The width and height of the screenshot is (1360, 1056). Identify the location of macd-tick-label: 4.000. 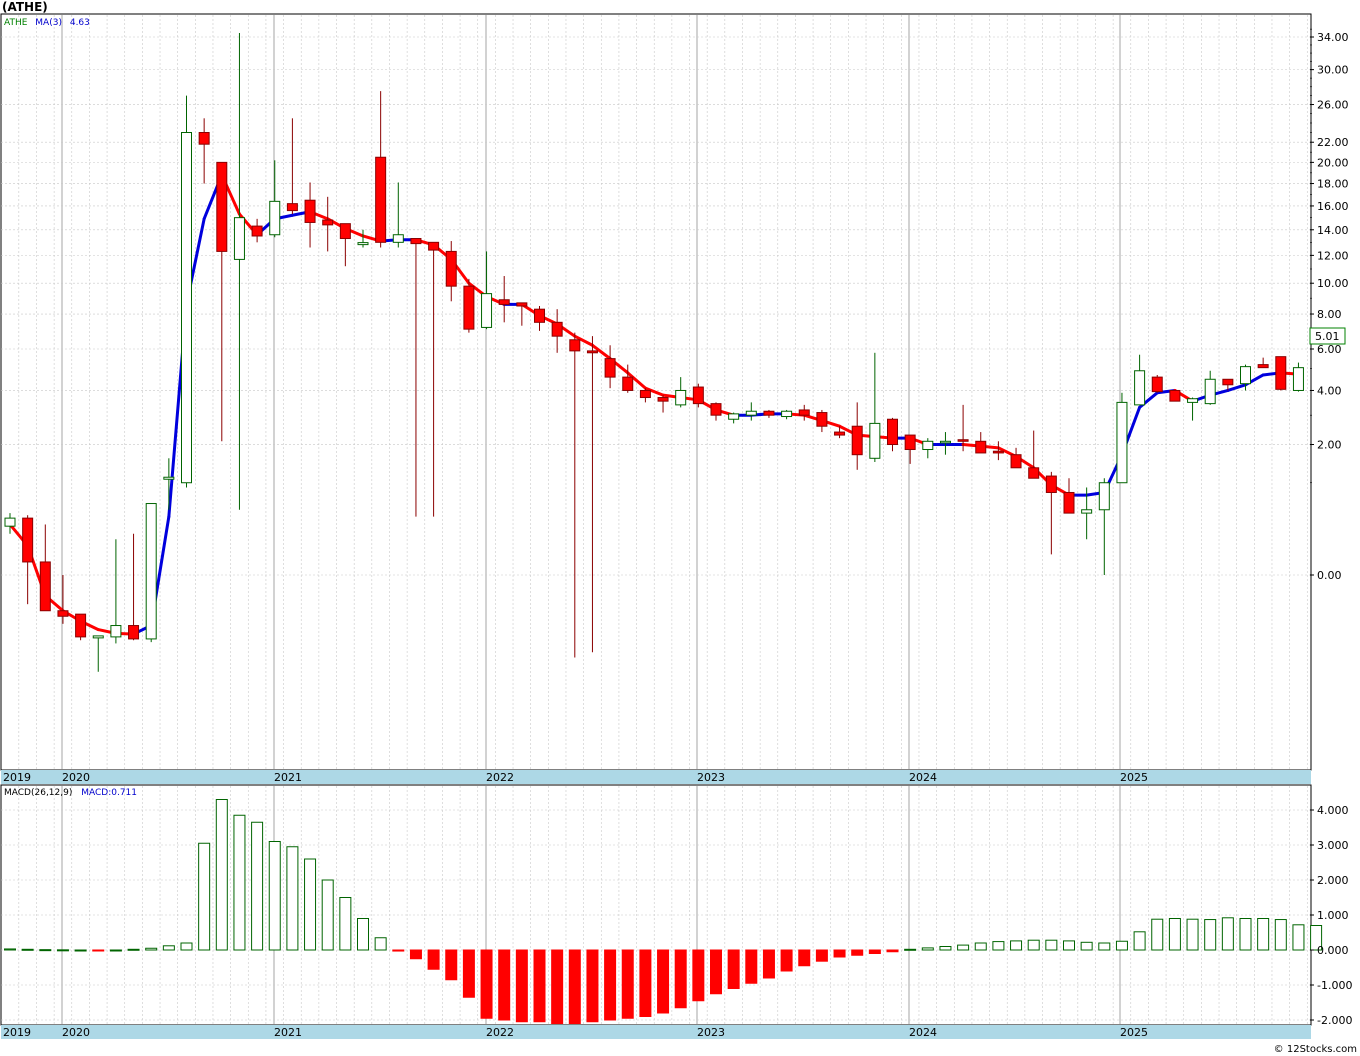
(1333, 810).